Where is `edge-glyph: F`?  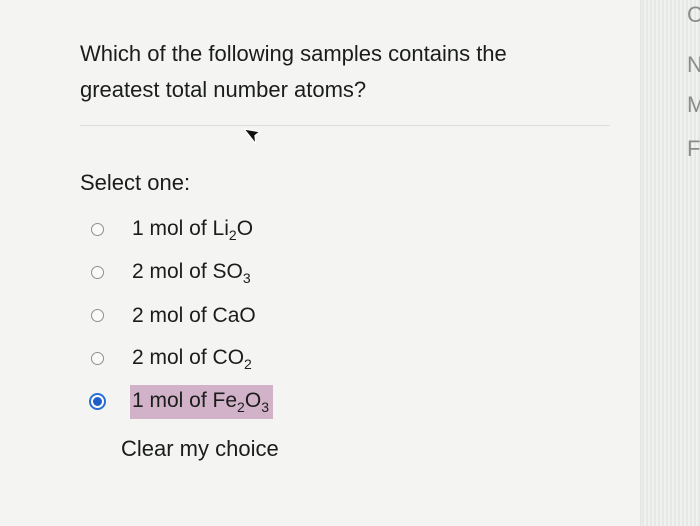 edge-glyph: F is located at coordinates (693, 148).